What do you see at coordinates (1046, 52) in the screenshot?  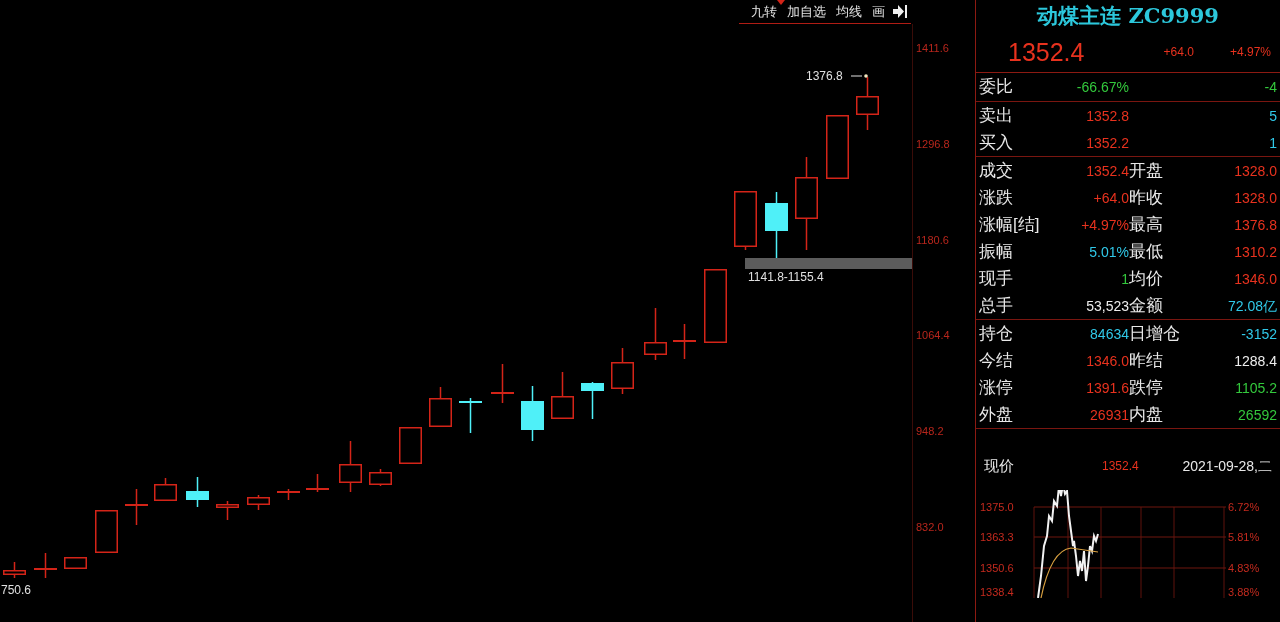 I see `last-price: 1352.4` at bounding box center [1046, 52].